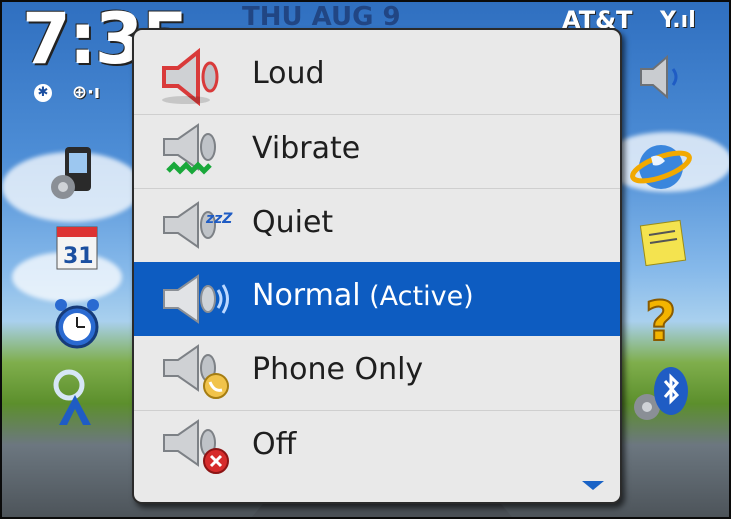 The width and height of the screenshot is (731, 519). What do you see at coordinates (196, 373) in the screenshot?
I see `speaker-phone-only-icon` at bounding box center [196, 373].